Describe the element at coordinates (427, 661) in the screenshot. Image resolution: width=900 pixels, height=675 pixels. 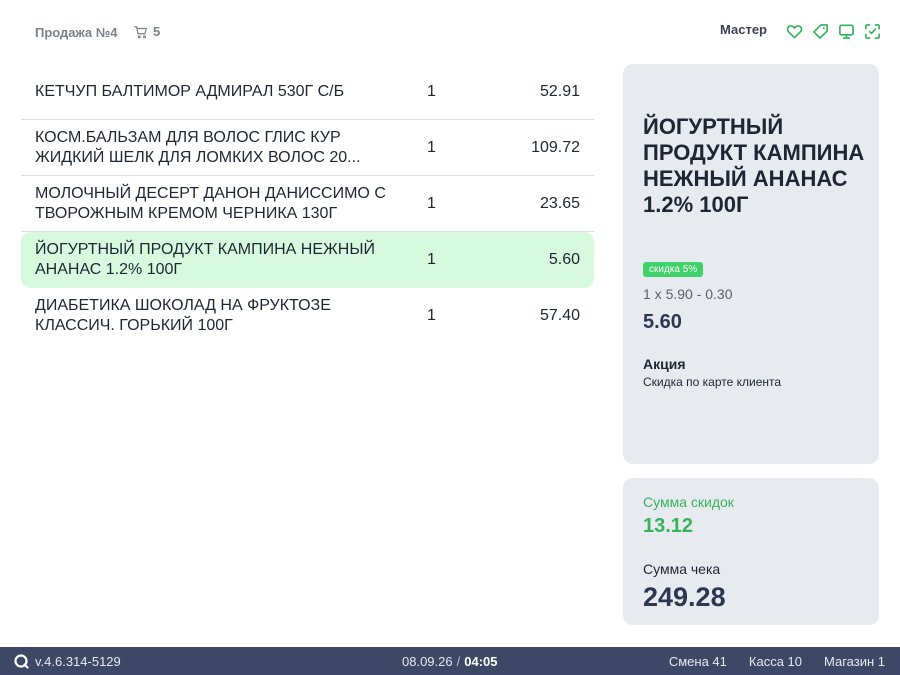
I see `date: 08.09.26` at that location.